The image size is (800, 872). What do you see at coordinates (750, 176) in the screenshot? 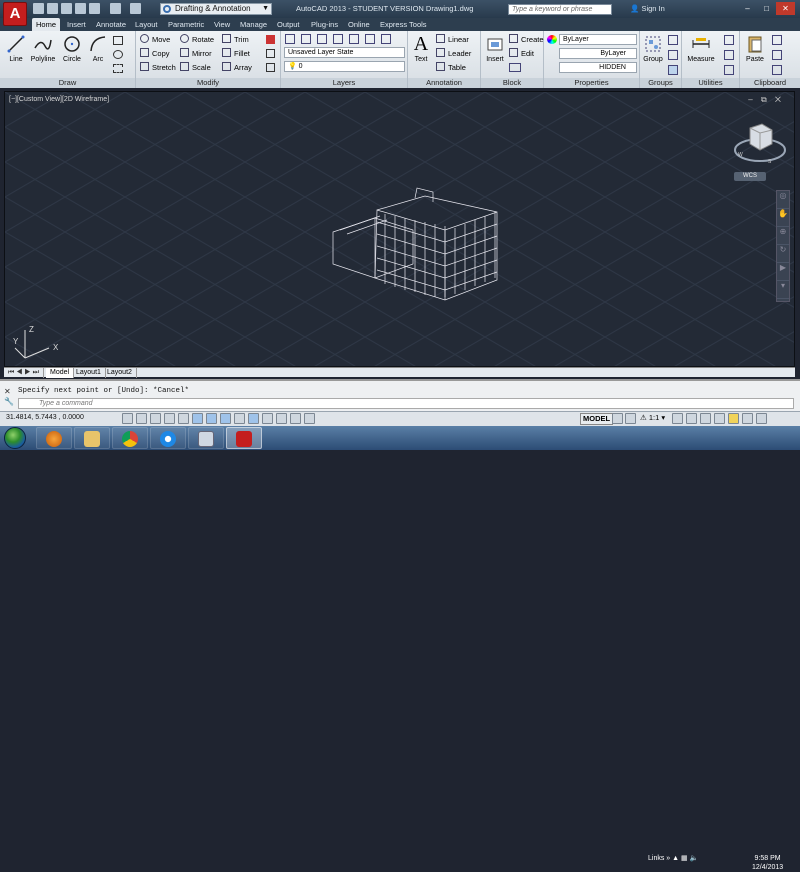
I see `wcs-menu: WCS` at bounding box center [750, 176].